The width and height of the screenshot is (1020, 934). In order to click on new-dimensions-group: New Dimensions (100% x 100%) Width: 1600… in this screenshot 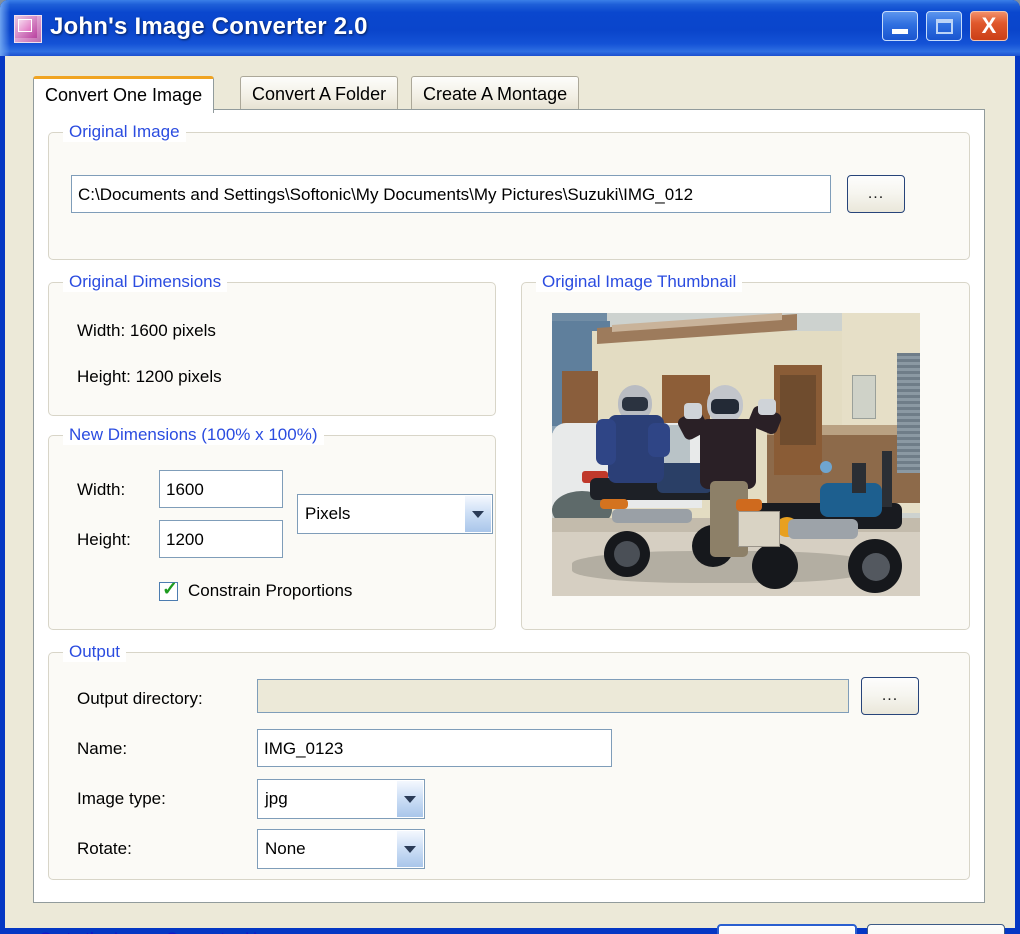, I will do `click(272, 527)`.